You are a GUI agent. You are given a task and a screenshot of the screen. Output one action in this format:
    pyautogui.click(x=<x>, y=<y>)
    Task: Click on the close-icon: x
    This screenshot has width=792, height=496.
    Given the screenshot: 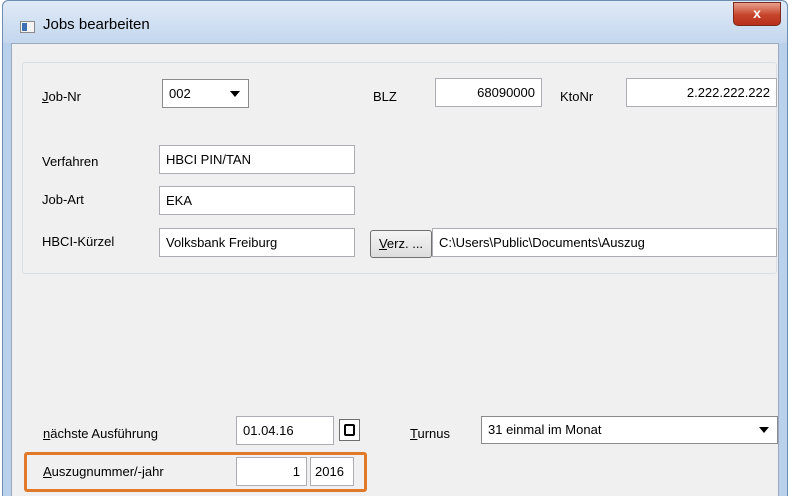 What is the action you would take?
    pyautogui.click(x=757, y=13)
    